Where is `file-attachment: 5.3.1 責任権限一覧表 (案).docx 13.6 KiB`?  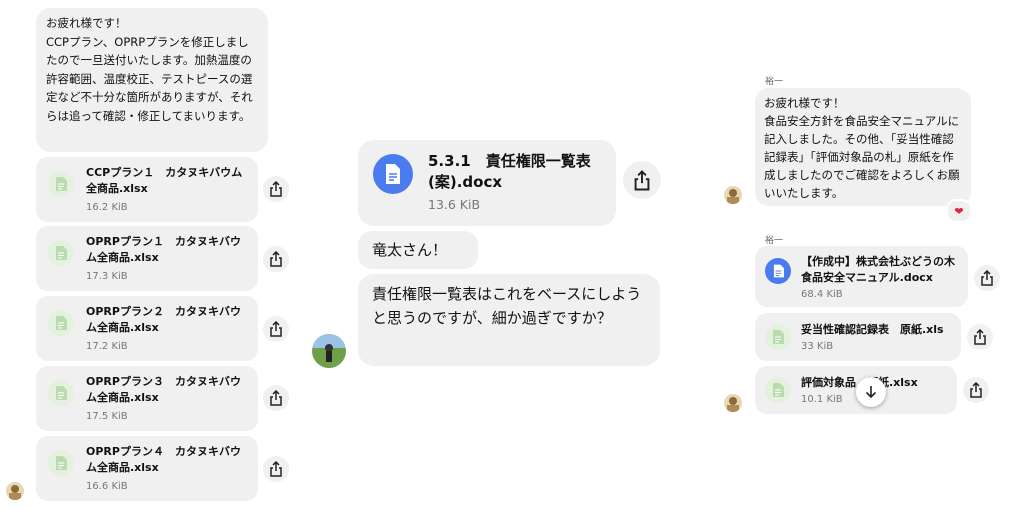 file-attachment: 5.3.1 責任権限一覧表 (案).docx 13.6 KiB is located at coordinates (487, 183).